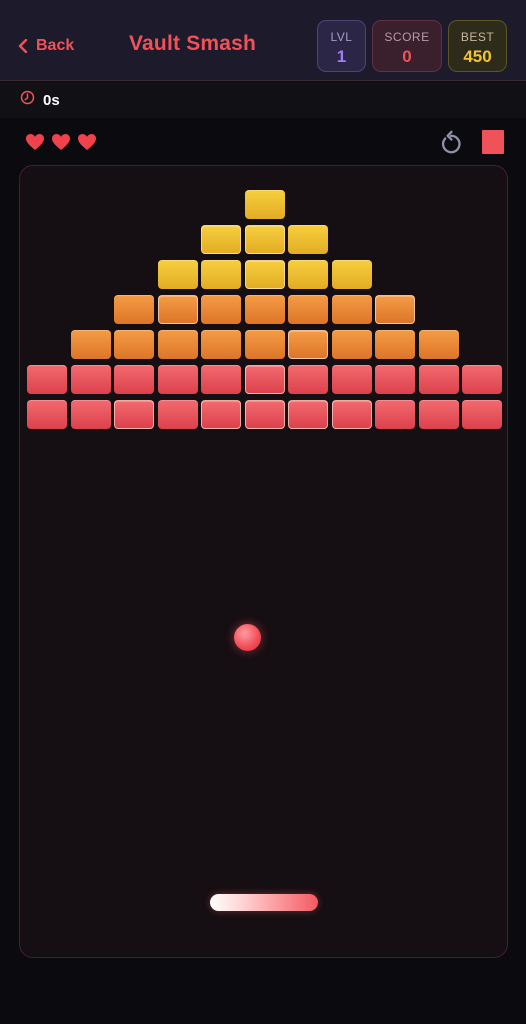 Image resolution: width=526 pixels, height=1024 pixels. Describe the element at coordinates (51, 100) in the screenshot. I see `timer-value: 0s` at that location.